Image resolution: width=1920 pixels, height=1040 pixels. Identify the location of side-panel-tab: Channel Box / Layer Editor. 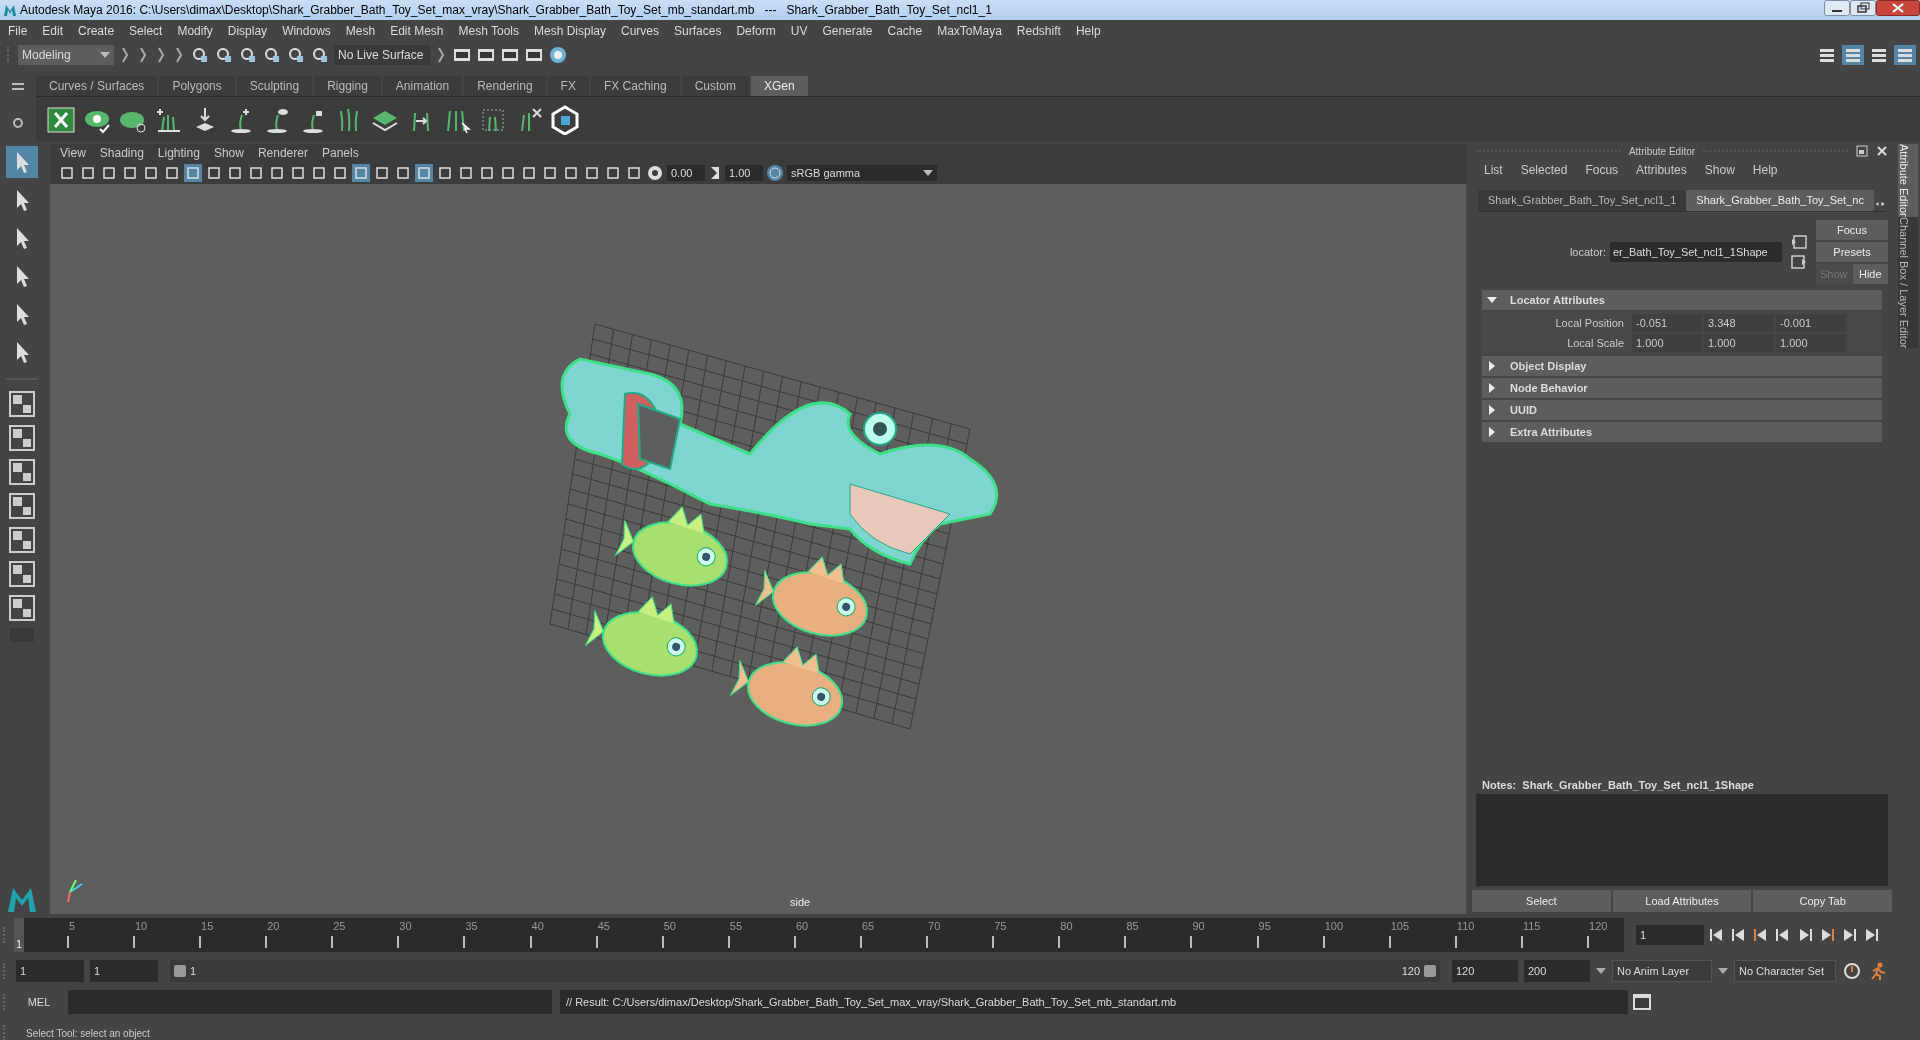
(1908, 282).